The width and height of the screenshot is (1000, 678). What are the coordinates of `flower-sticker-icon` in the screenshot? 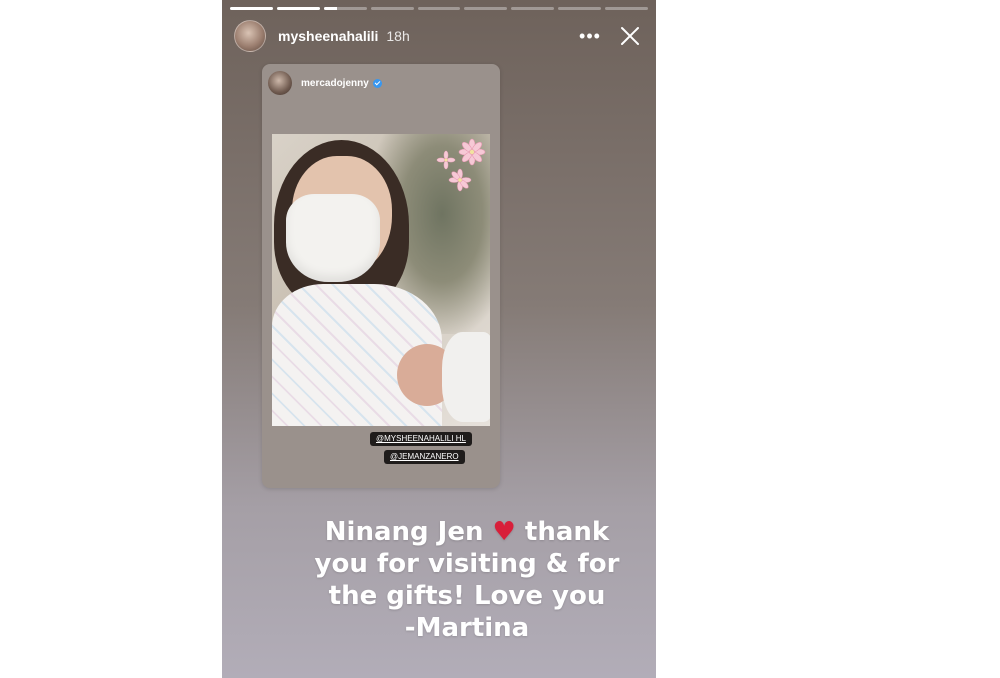 It's located at (461, 165).